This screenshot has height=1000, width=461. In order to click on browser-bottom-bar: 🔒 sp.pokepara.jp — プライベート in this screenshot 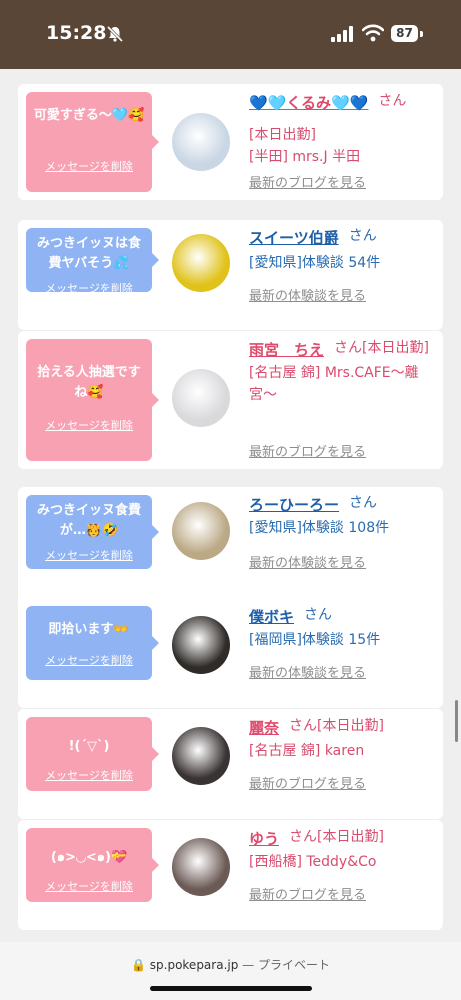, I will do `click(230, 971)`.